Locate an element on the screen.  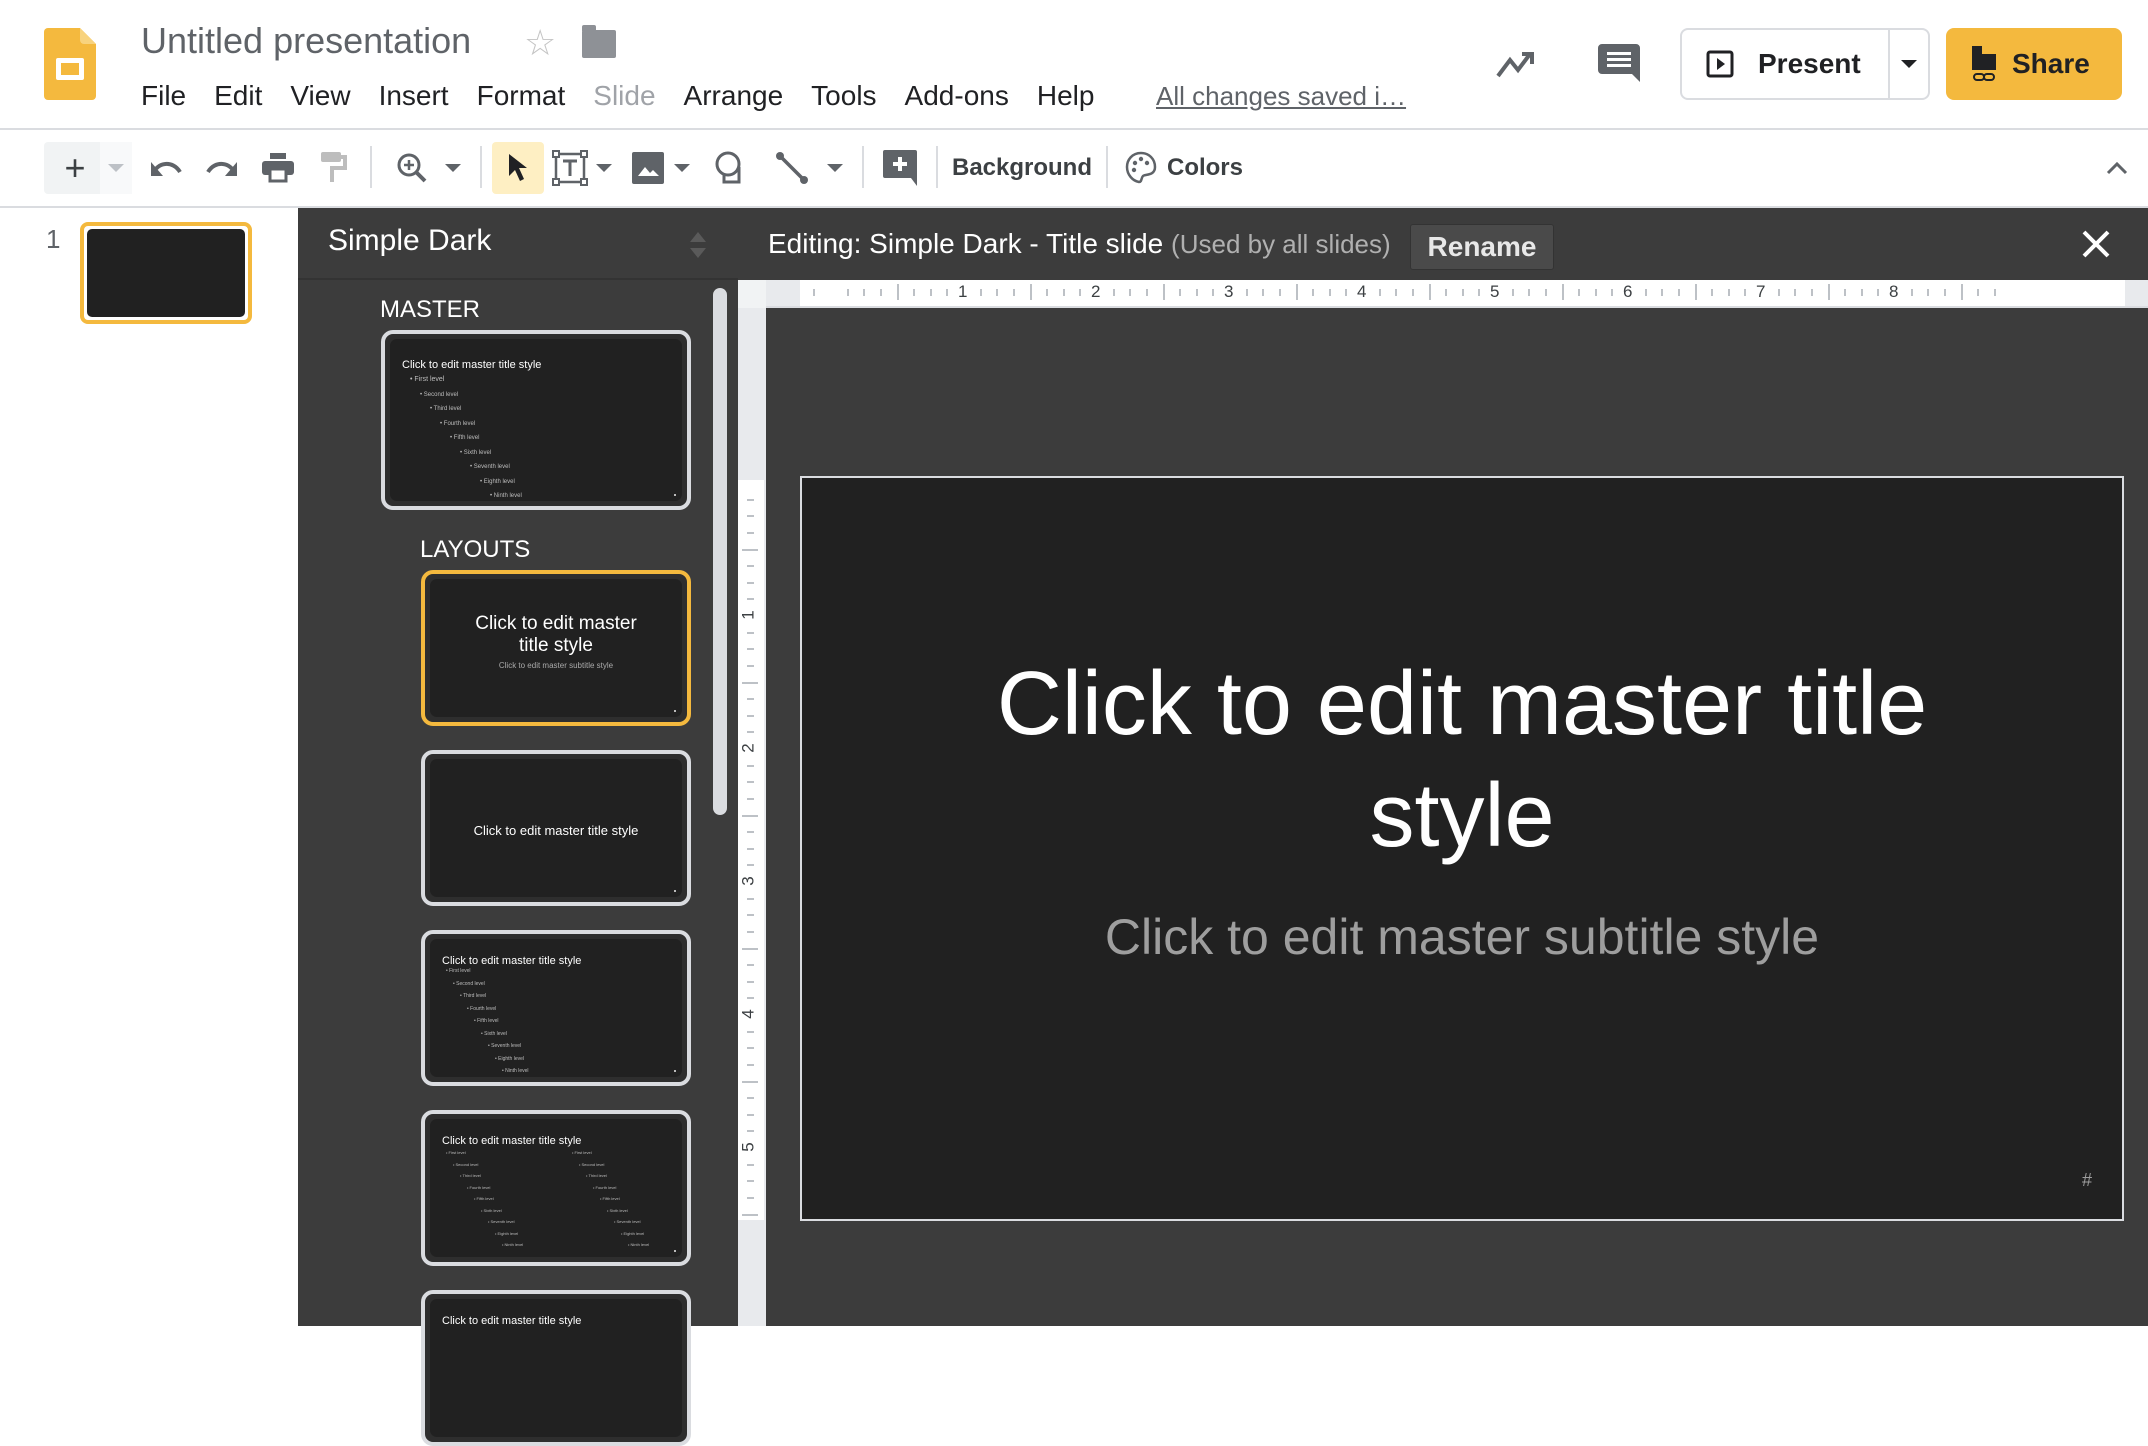
add-comment-button is located at coordinates (900, 168).